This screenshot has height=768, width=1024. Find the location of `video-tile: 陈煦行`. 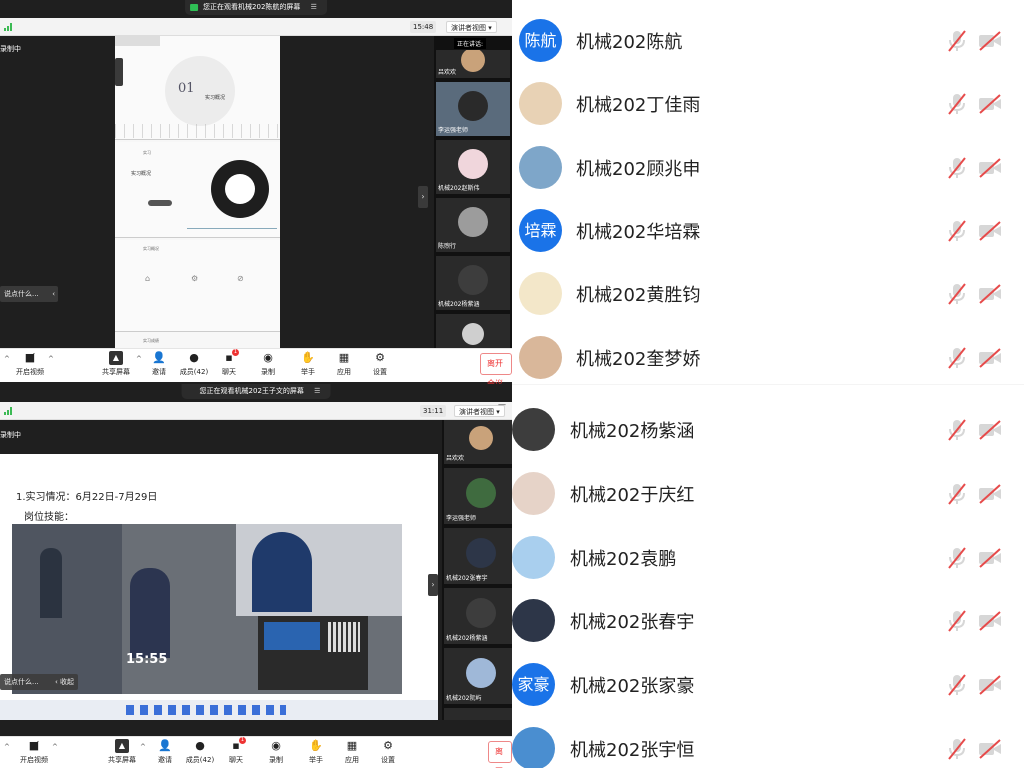

video-tile: 陈煦行 is located at coordinates (473, 225).